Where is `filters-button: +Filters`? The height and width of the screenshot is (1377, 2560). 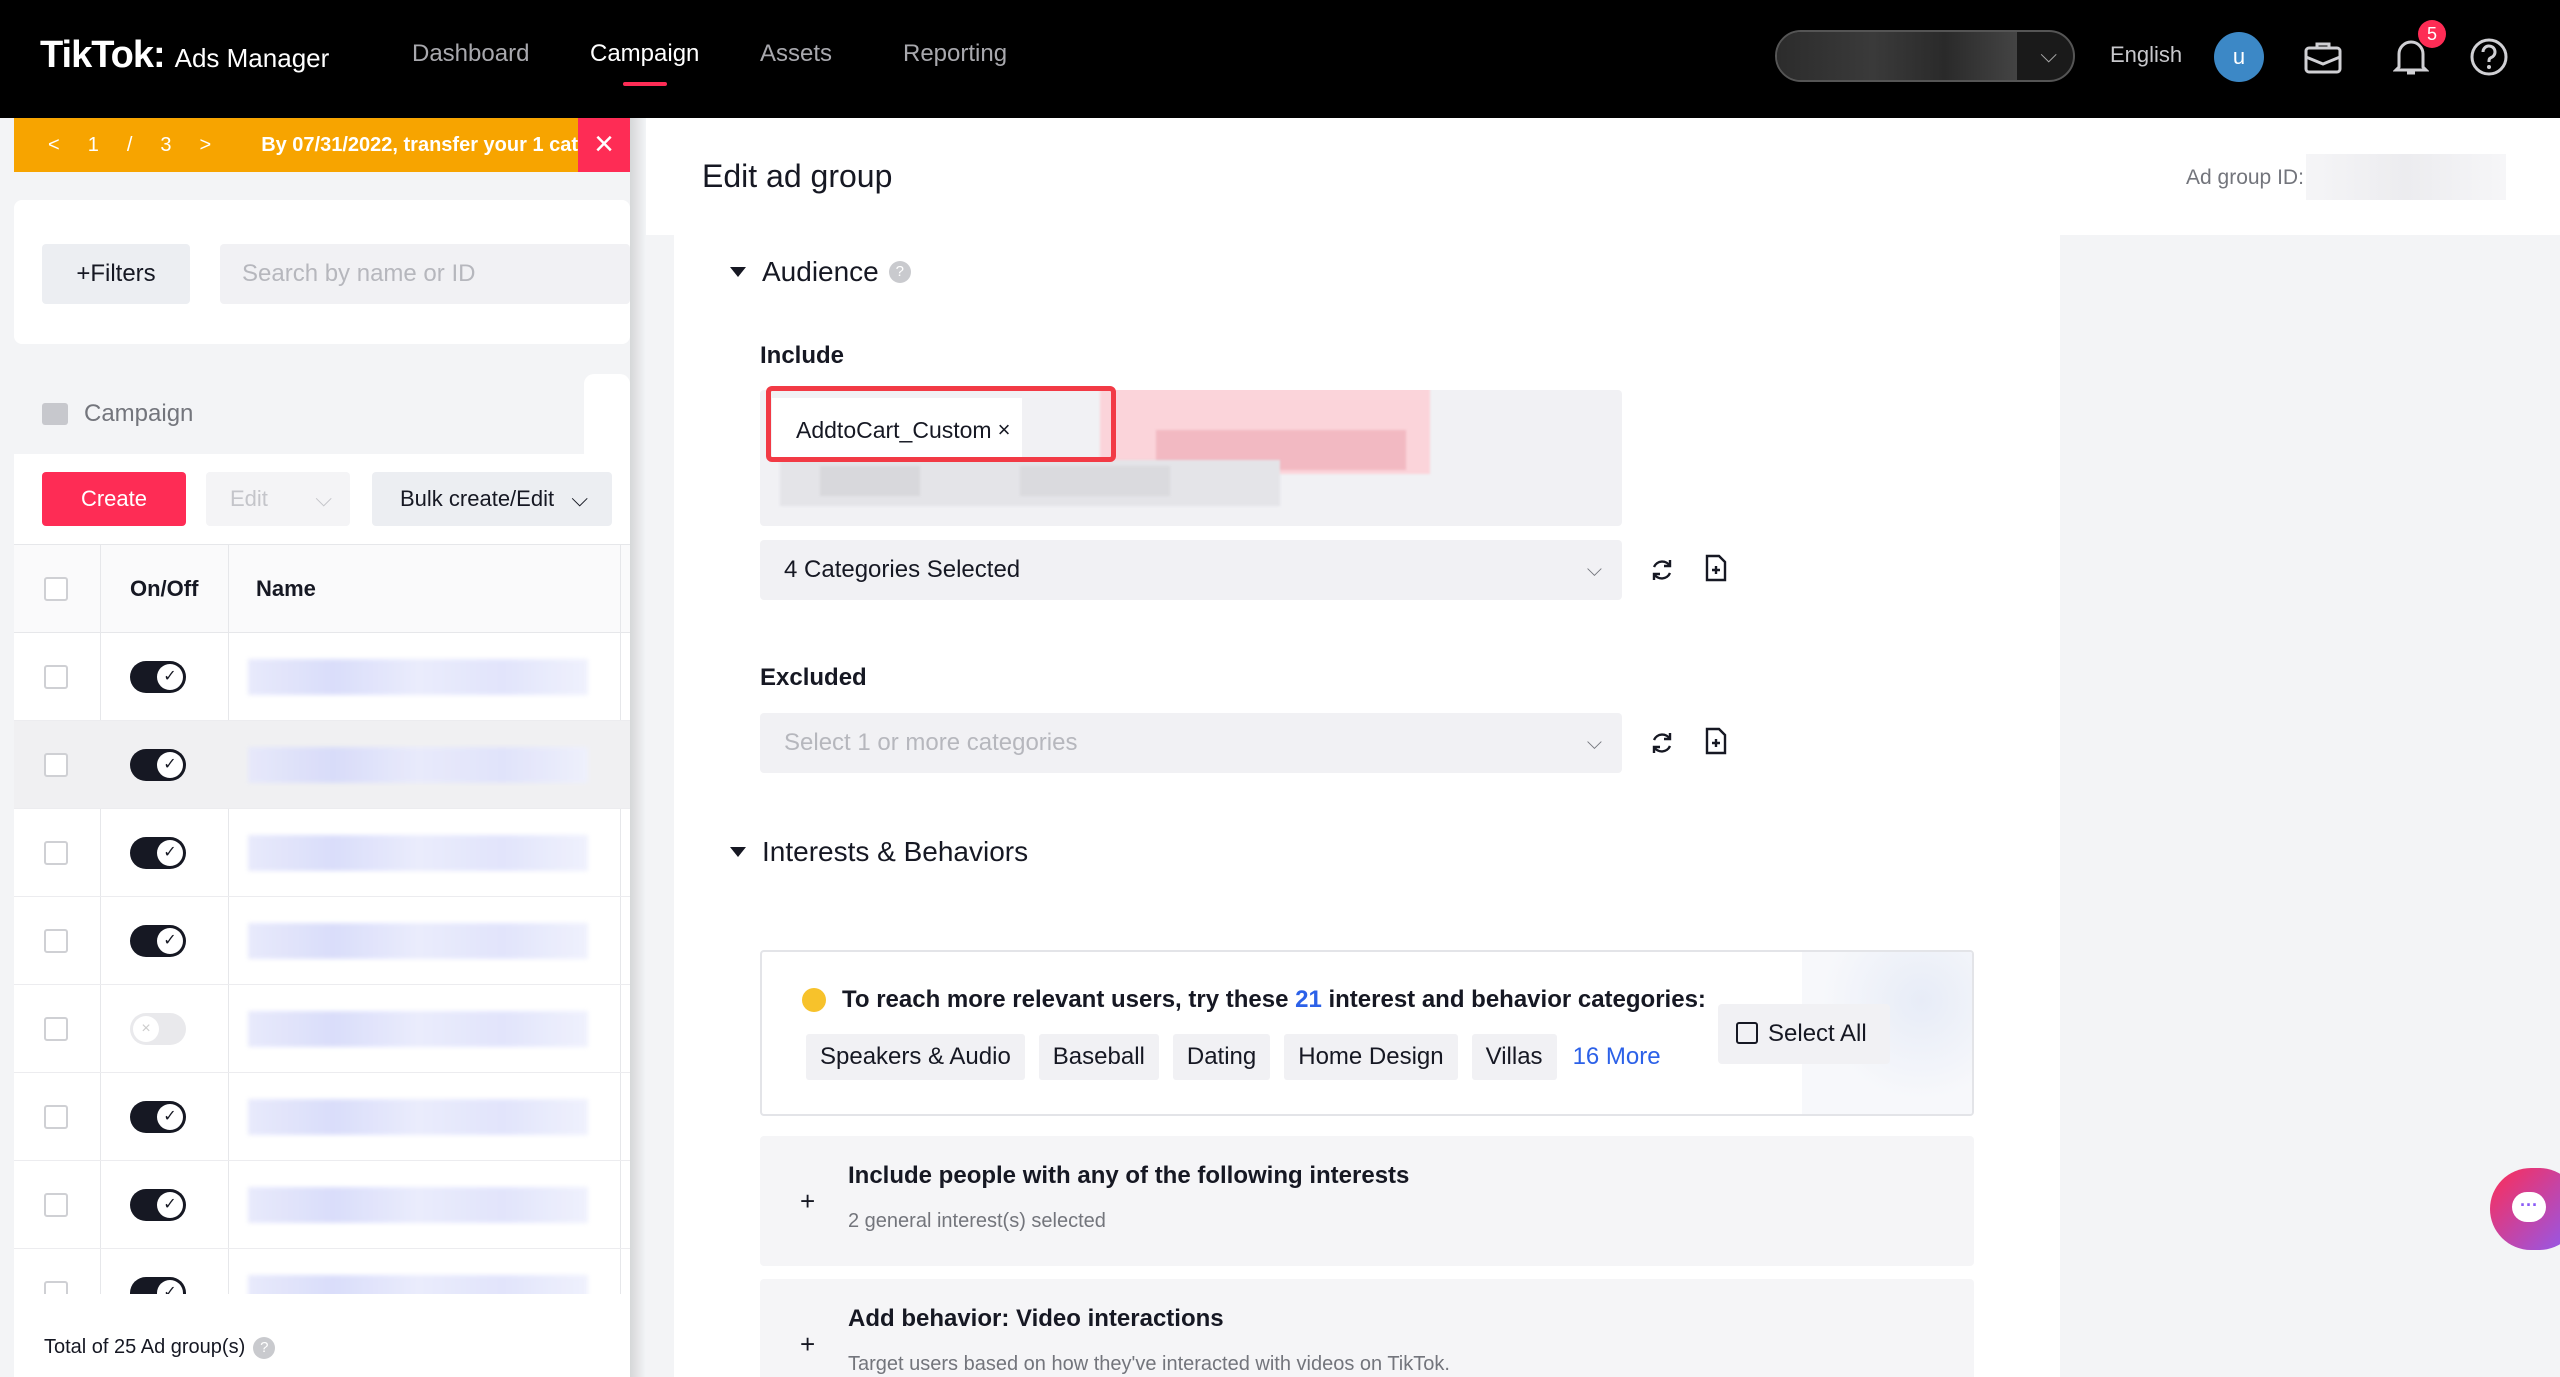
filters-button: +Filters is located at coordinates (116, 274).